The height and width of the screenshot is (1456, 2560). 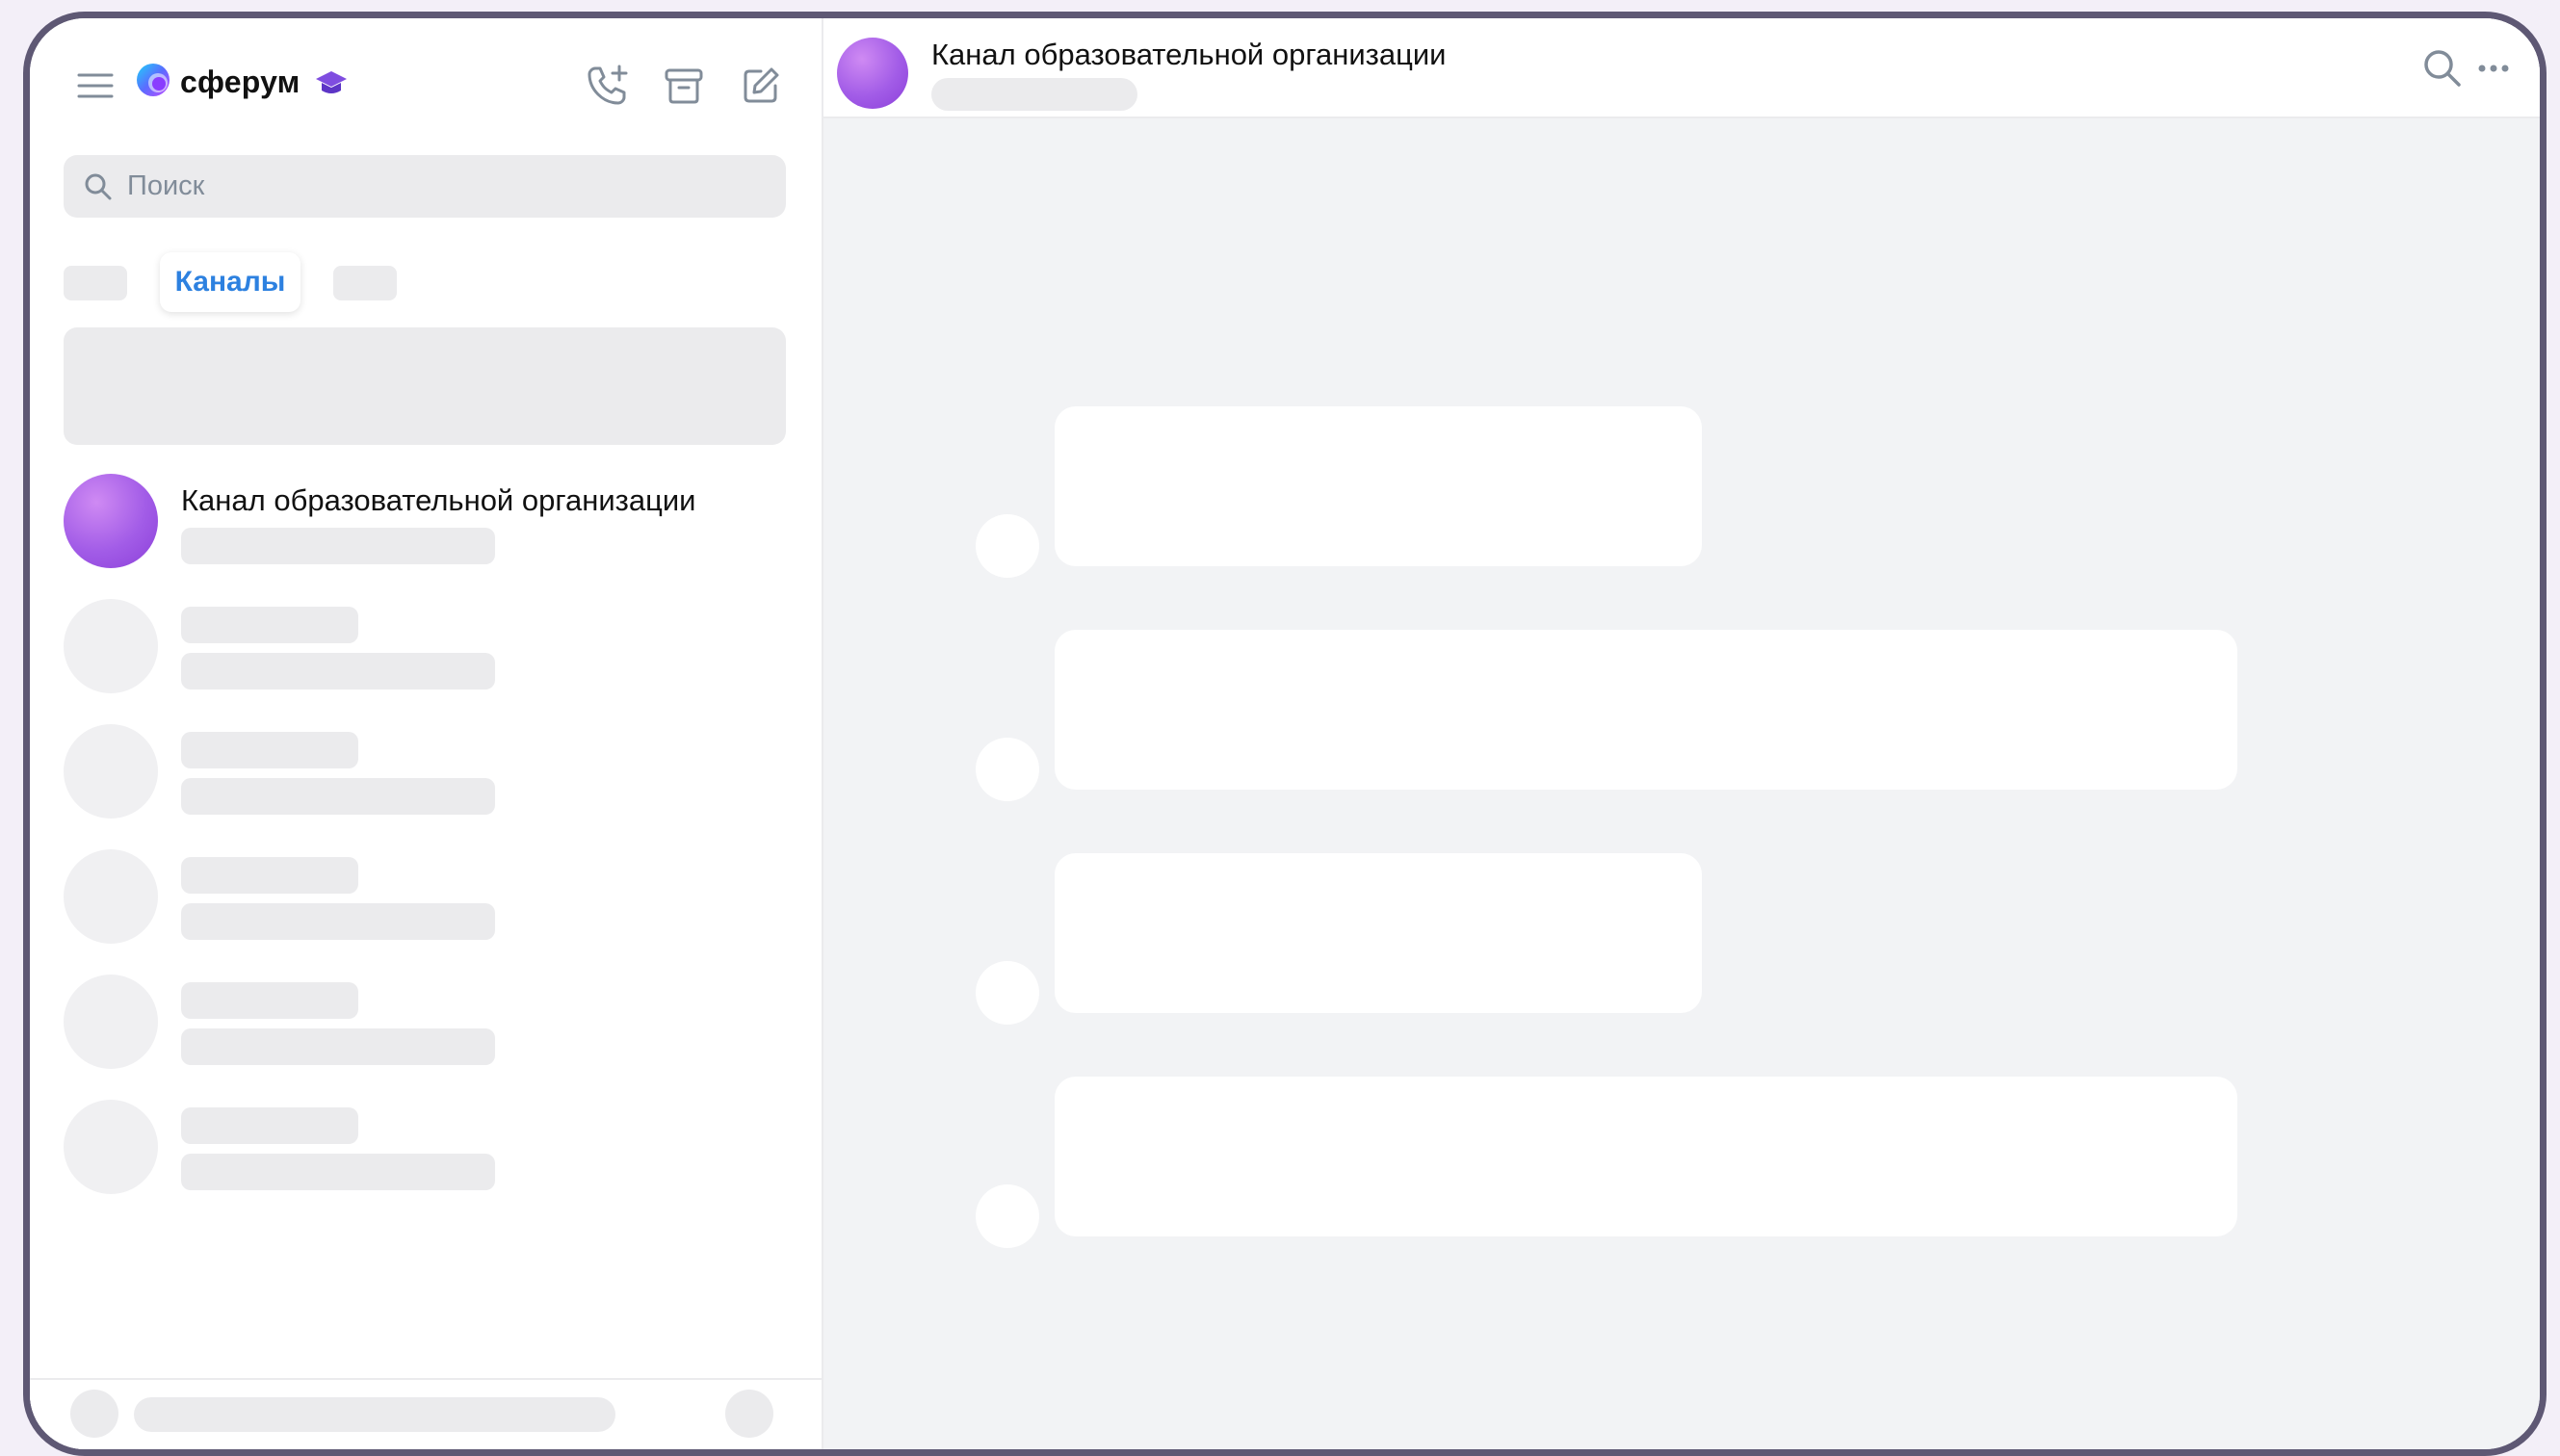 What do you see at coordinates (111, 521) in the screenshot?
I see `avatar` at bounding box center [111, 521].